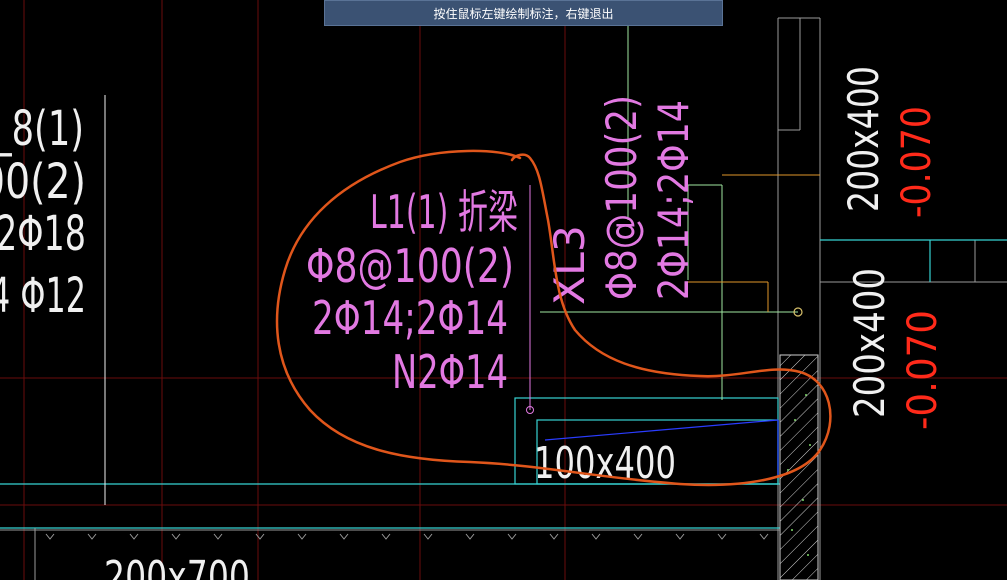 The image size is (1007, 580). I want to click on wall-top-elevation: -0.070, so click(917, 162).